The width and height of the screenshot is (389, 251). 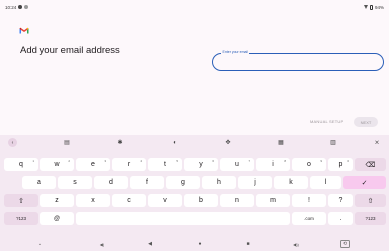 I want to click on email-field: Enter your email, so click(x=298, y=60).